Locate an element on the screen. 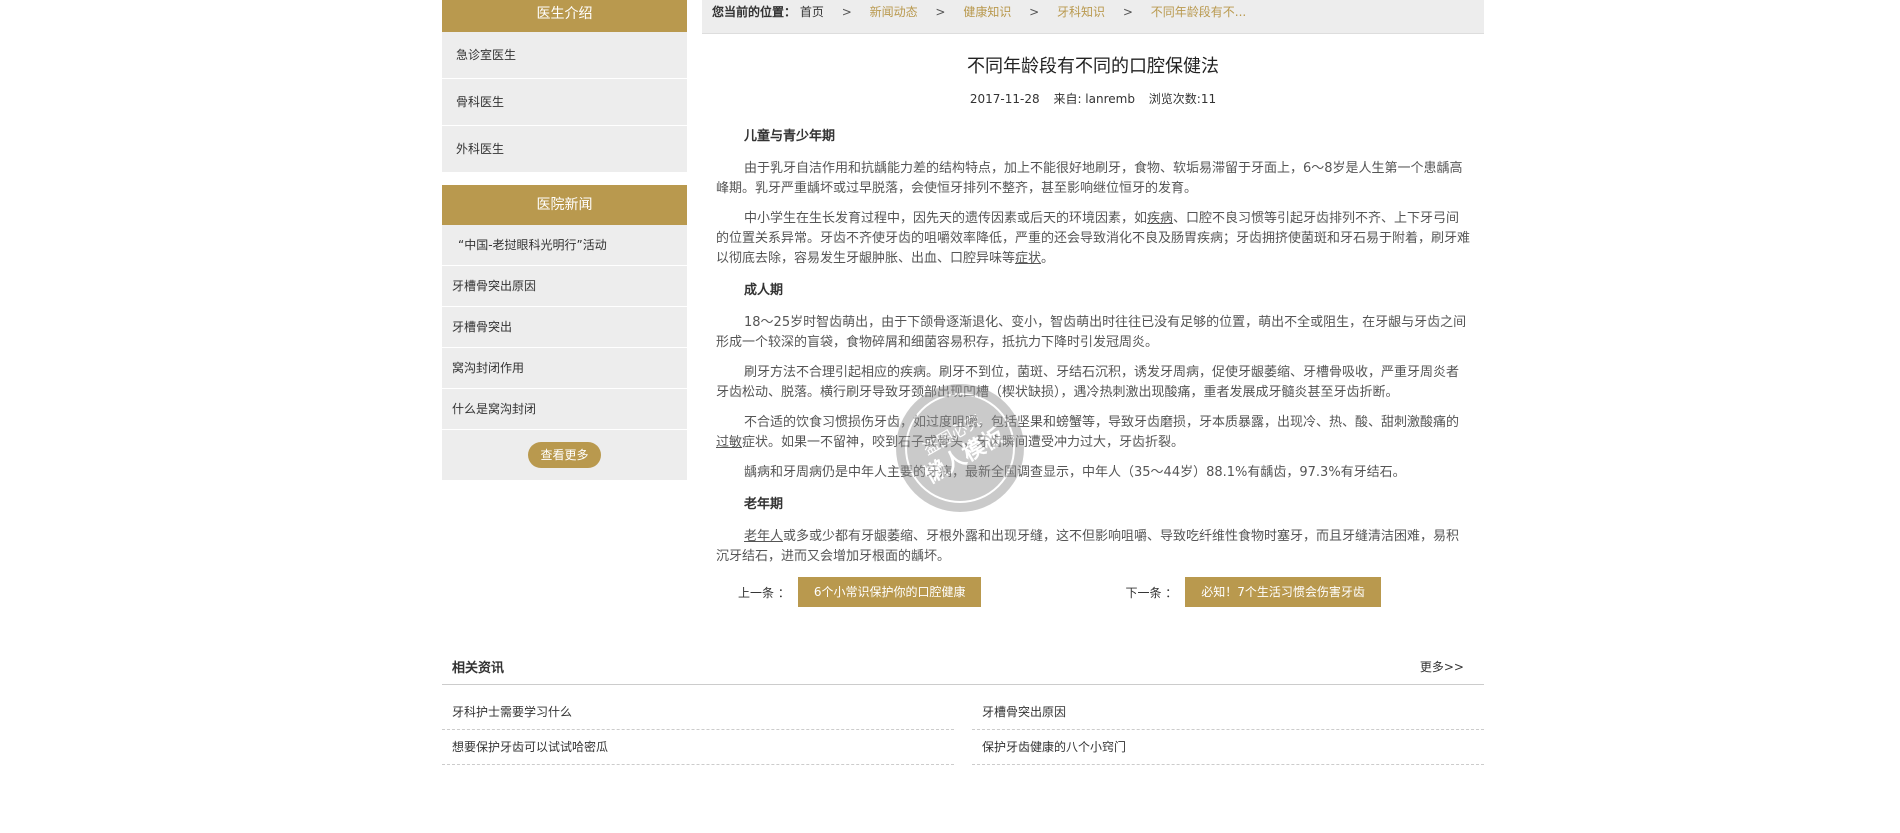 This screenshot has height=833, width=1900. related-column-right: 牙槽骨突出原因 保护牙齿健康的八个小窍门 is located at coordinates (1228, 730).